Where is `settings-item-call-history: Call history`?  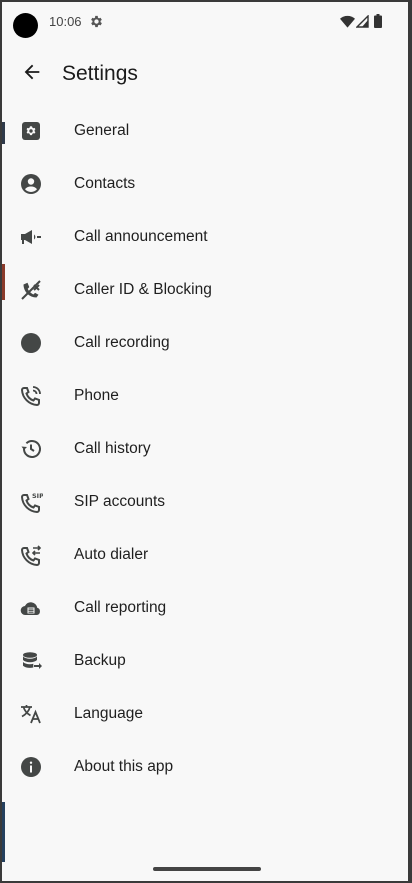 settings-item-call-history: Call history is located at coordinates (205, 448).